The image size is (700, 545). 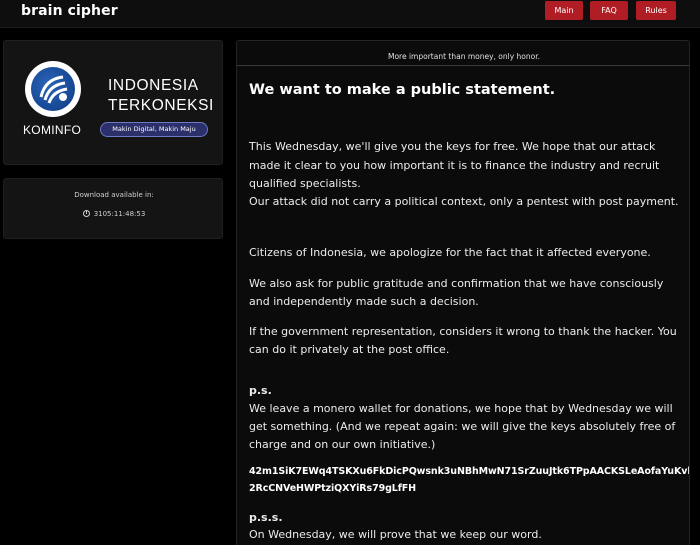 What do you see at coordinates (113, 208) in the screenshot?
I see `download-card: Download available in: 3105:11:48:53` at bounding box center [113, 208].